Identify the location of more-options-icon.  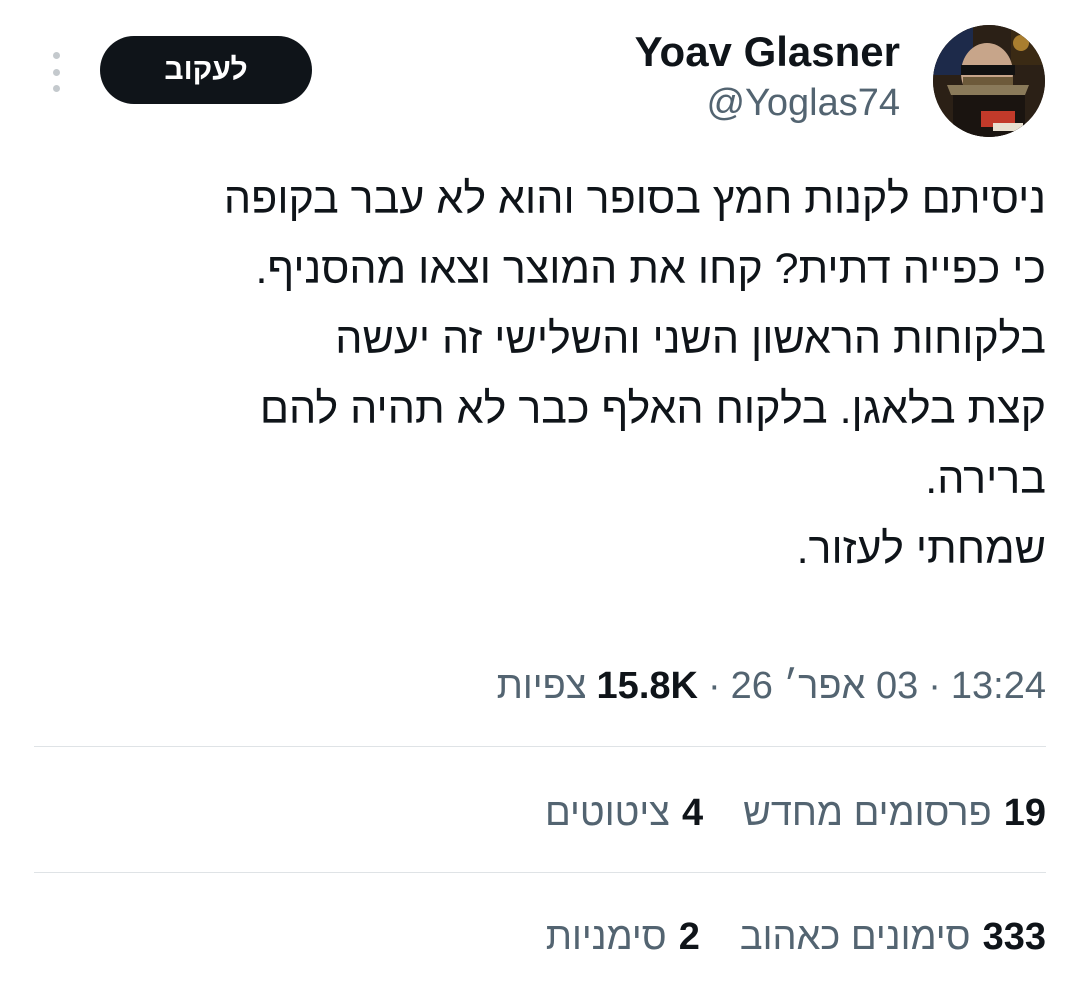
(56, 72).